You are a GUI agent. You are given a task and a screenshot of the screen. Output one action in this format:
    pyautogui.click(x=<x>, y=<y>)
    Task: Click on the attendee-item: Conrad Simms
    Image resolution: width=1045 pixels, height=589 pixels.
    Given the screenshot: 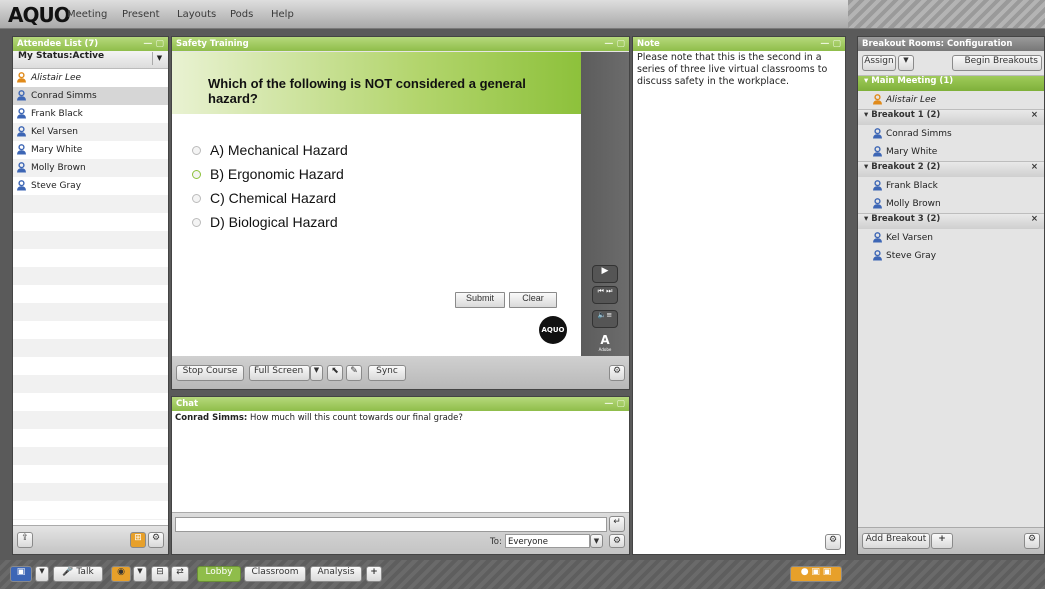 What is the action you would take?
    pyautogui.click(x=90, y=96)
    